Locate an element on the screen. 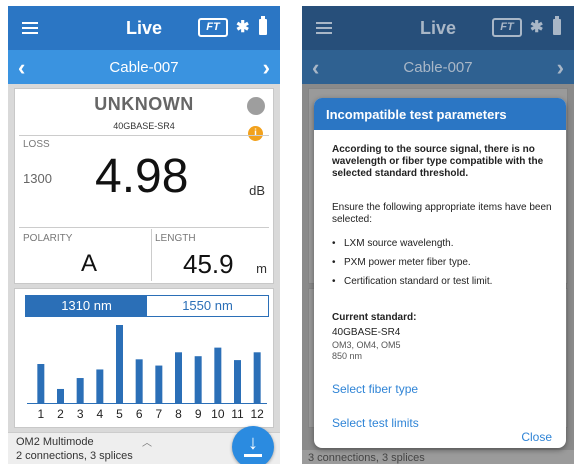  connections-label: 3 connections, 3 splices is located at coordinates (366, 458).